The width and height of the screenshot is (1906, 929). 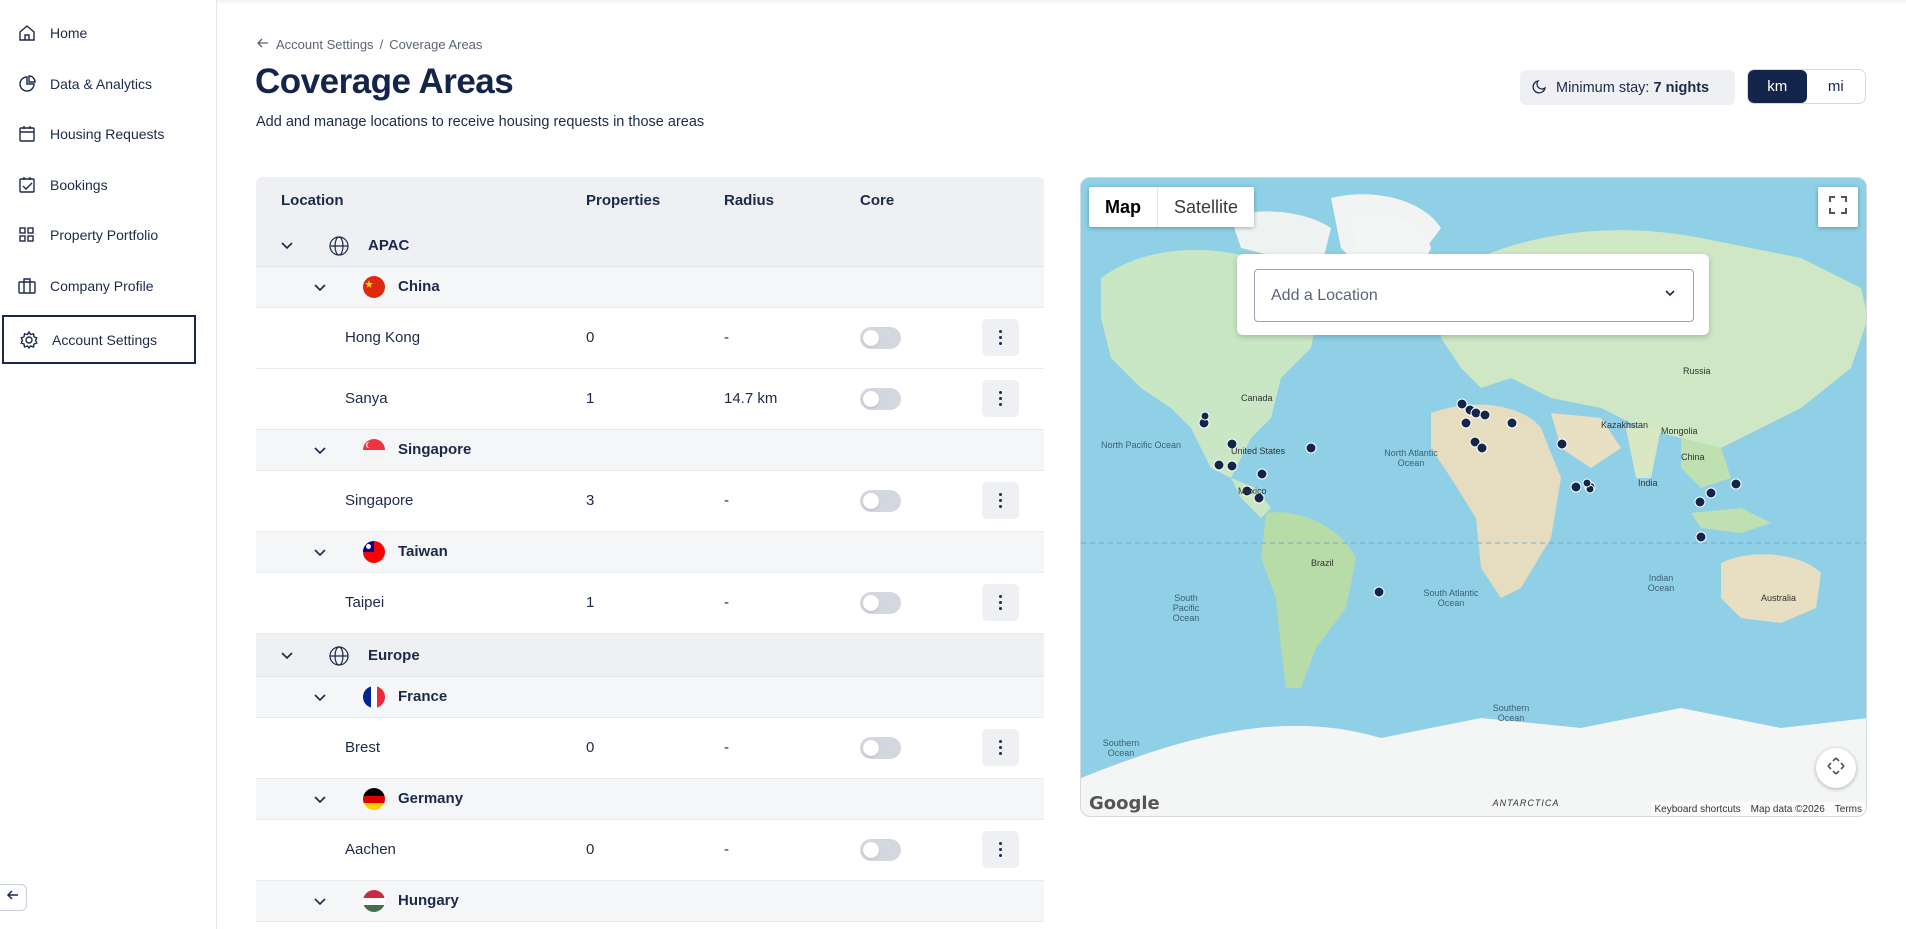 I want to click on region-row-apac: APAC, so click(x=650, y=245).